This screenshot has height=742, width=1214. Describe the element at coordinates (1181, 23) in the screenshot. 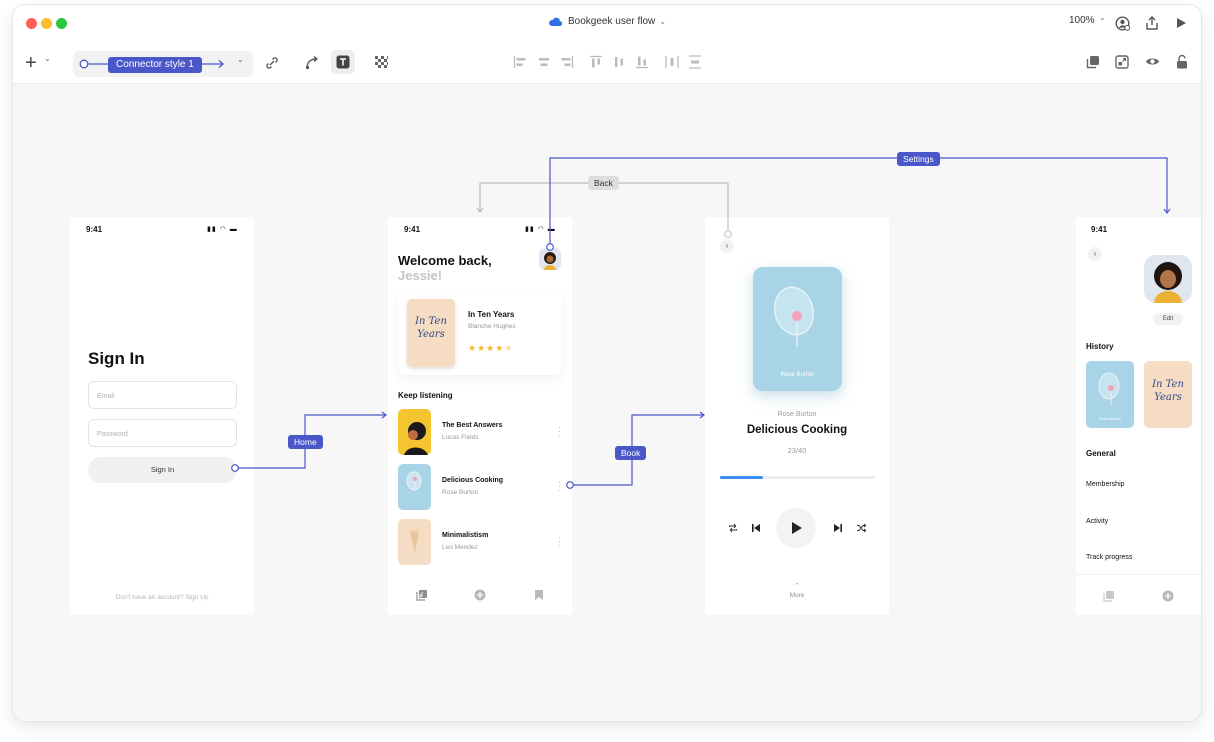

I see `play-icon` at that location.